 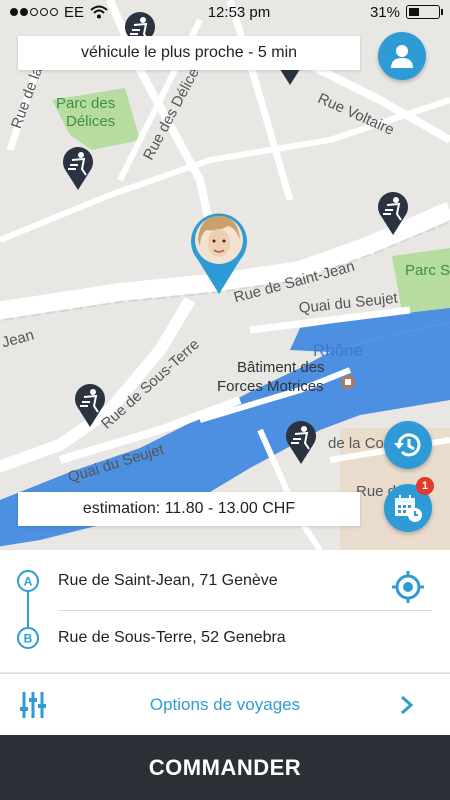 I want to click on origin-row: A Rue de Saint-Jean, 71 Genève, so click(x=225, y=581).